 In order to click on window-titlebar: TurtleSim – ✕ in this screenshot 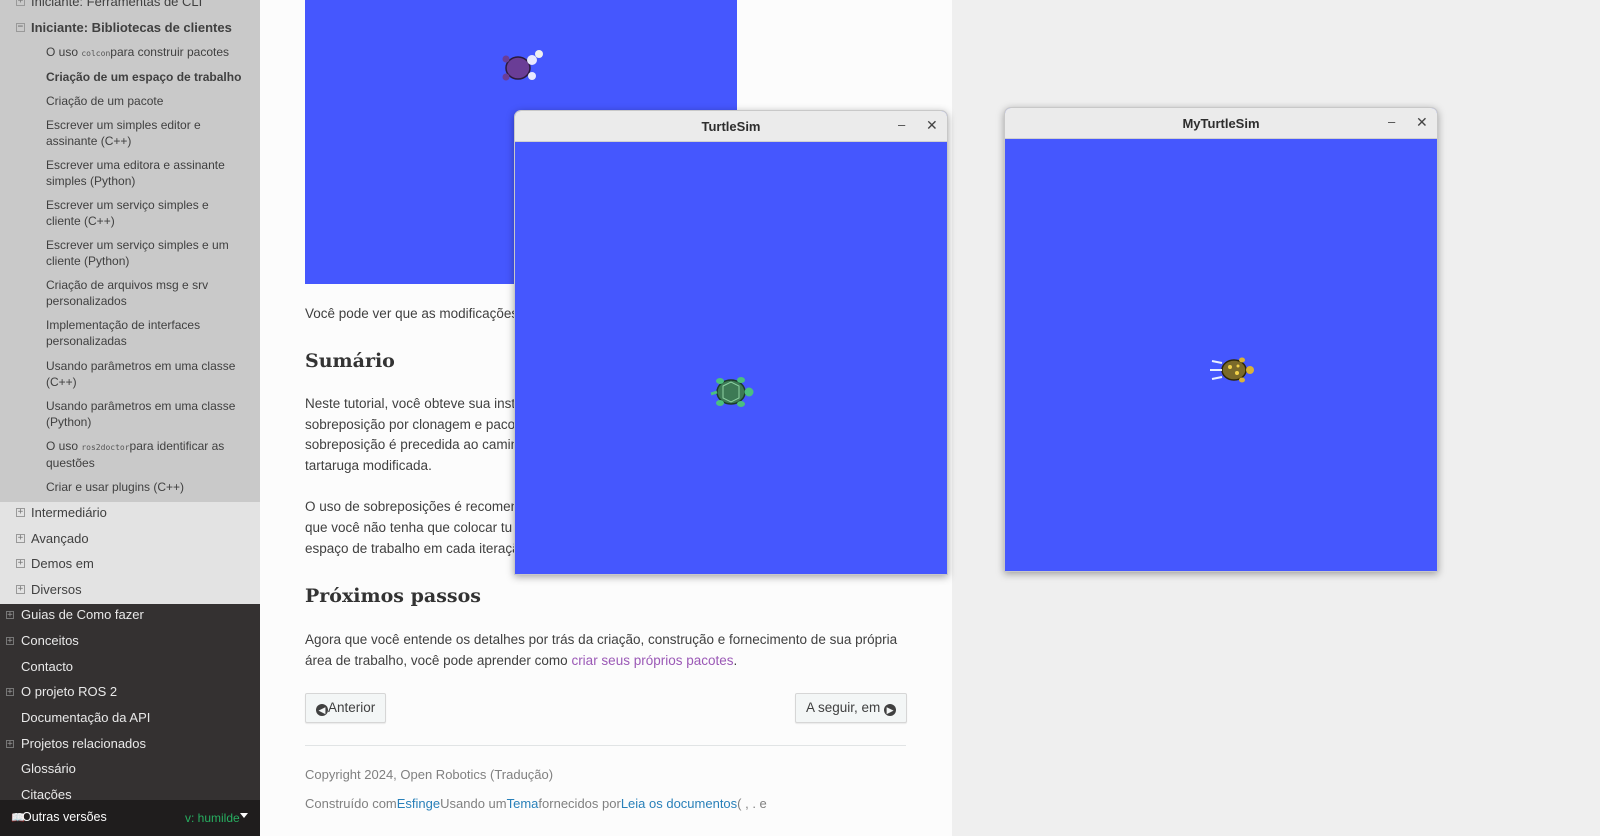, I will do `click(731, 126)`.